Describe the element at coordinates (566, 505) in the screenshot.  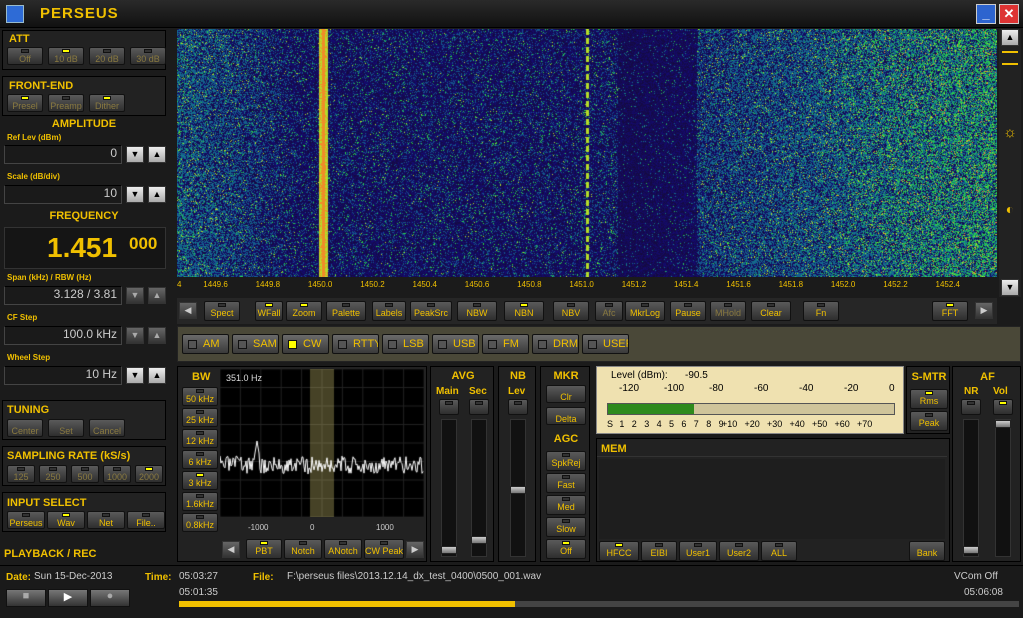
I see `agc-med-button: Med` at that location.